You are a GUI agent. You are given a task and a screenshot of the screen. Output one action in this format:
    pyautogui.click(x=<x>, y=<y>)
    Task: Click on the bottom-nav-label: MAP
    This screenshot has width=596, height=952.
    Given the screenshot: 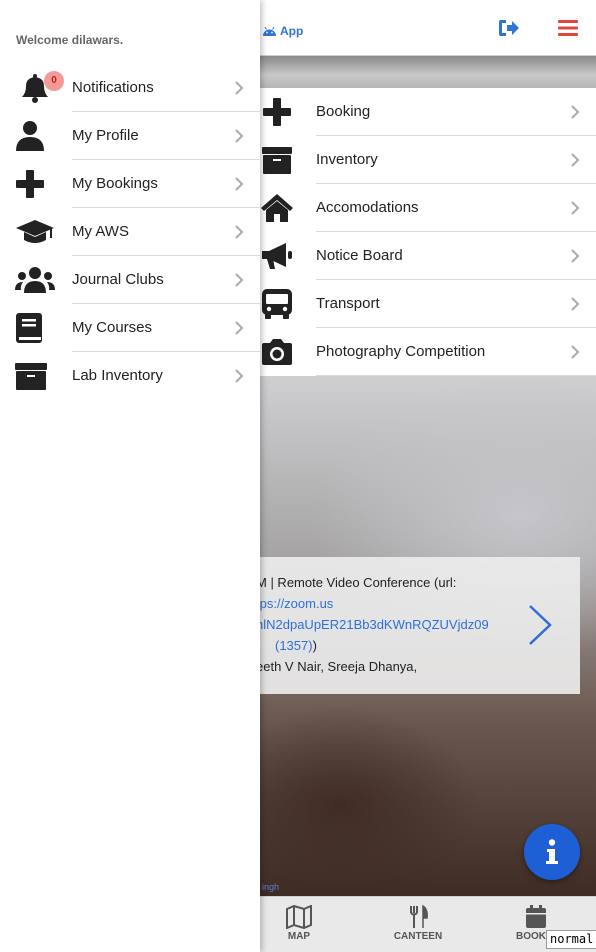 What is the action you would take?
    pyautogui.click(x=299, y=936)
    